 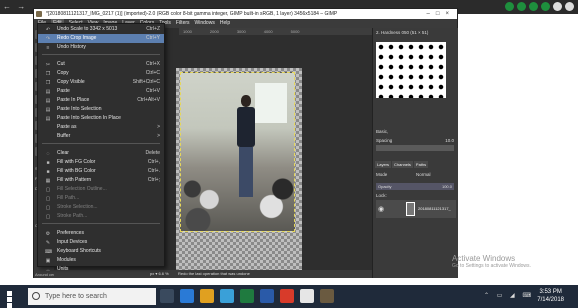 What do you see at coordinates (152, 153) in the screenshot?
I see `menu-item-shortcut: Delete` at bounding box center [152, 153].